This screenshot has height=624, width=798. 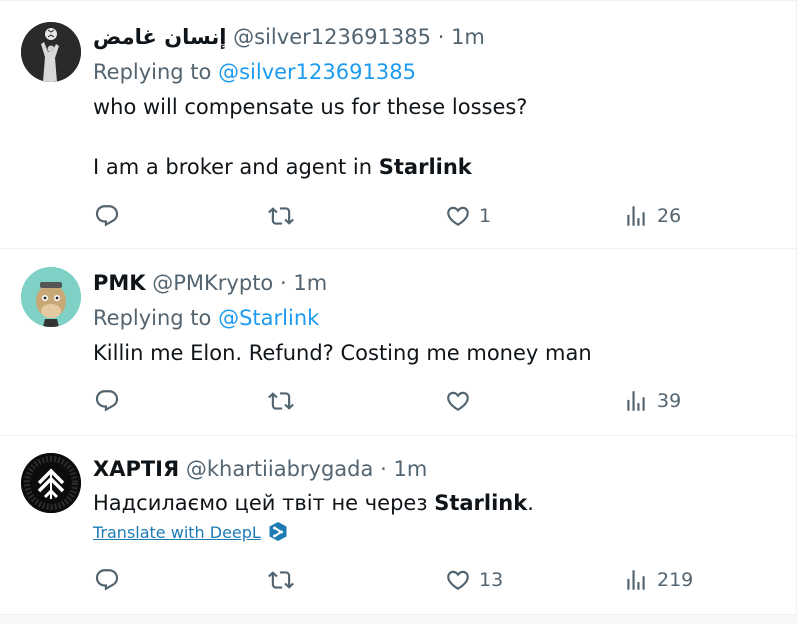 What do you see at coordinates (268, 318) in the screenshot?
I see `replying-to-link: @Starlink` at bounding box center [268, 318].